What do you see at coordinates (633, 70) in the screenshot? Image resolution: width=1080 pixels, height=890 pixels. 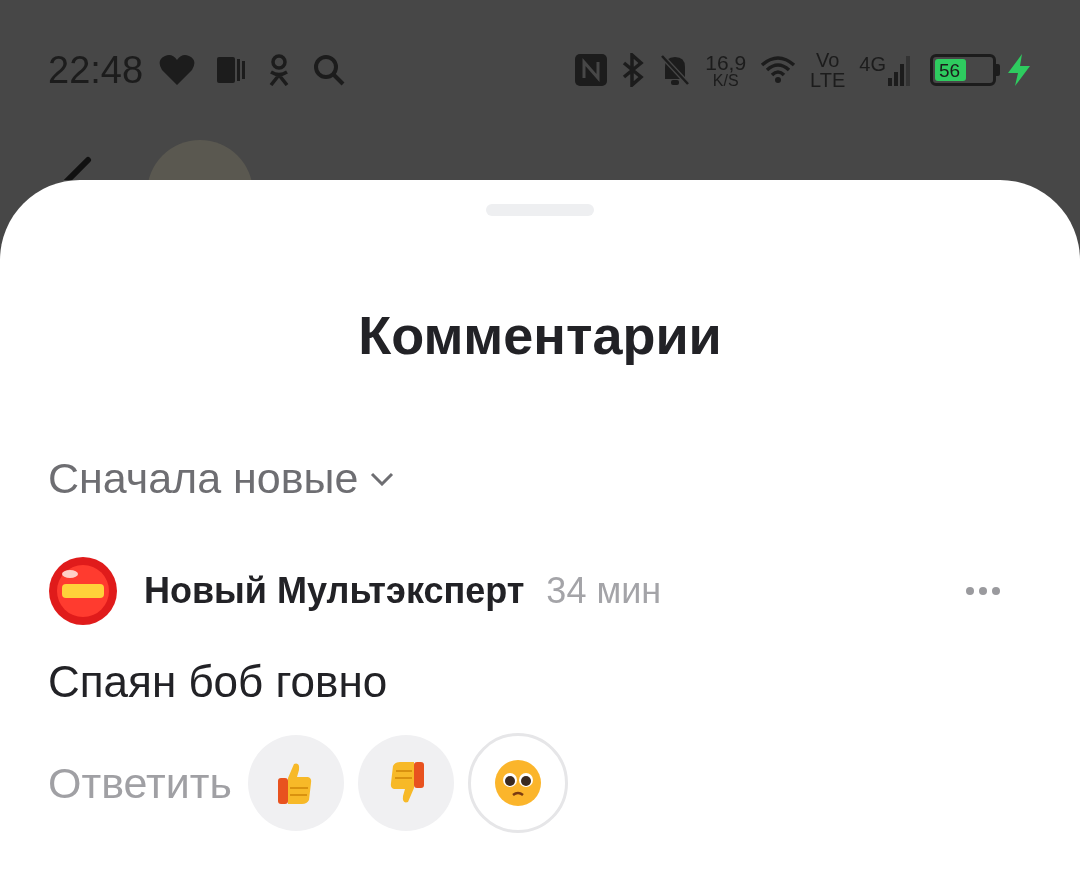 I see `bluetooth-icon` at bounding box center [633, 70].